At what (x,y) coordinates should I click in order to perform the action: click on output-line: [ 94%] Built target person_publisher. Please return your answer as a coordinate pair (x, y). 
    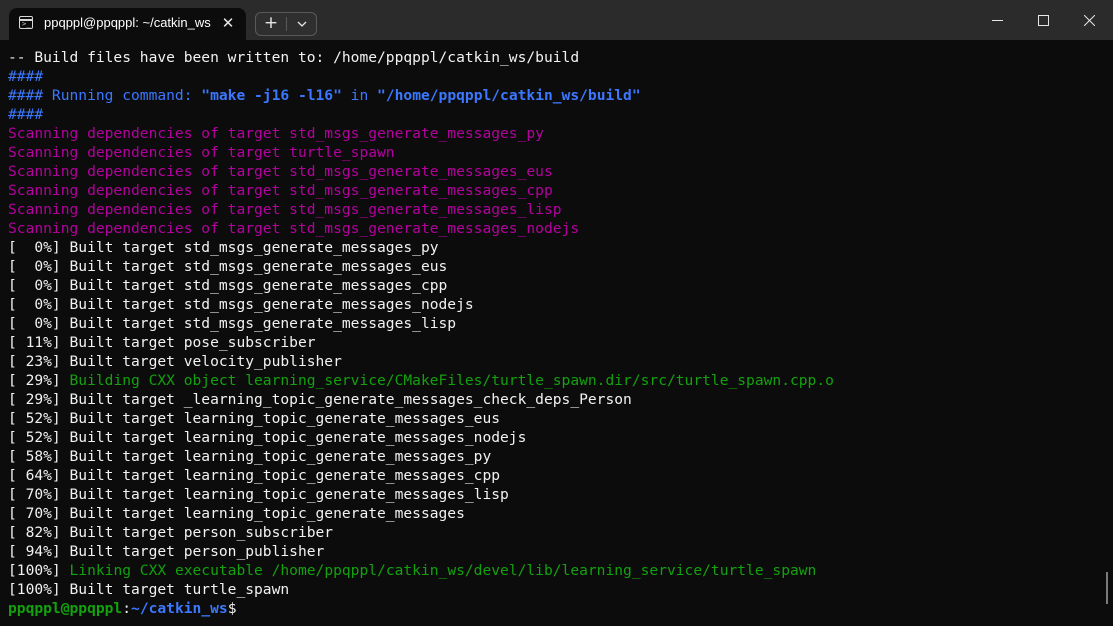
    Looking at the image, I should click on (166, 551).